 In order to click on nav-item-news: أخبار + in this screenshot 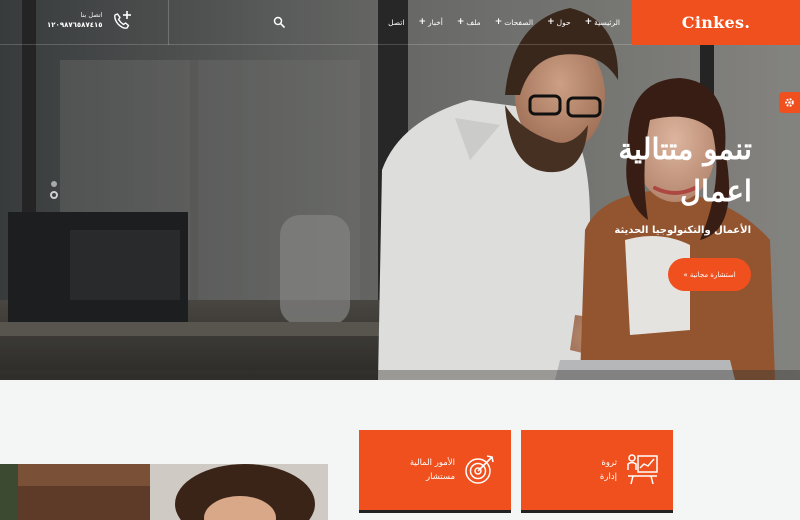, I will do `click(430, 22)`.